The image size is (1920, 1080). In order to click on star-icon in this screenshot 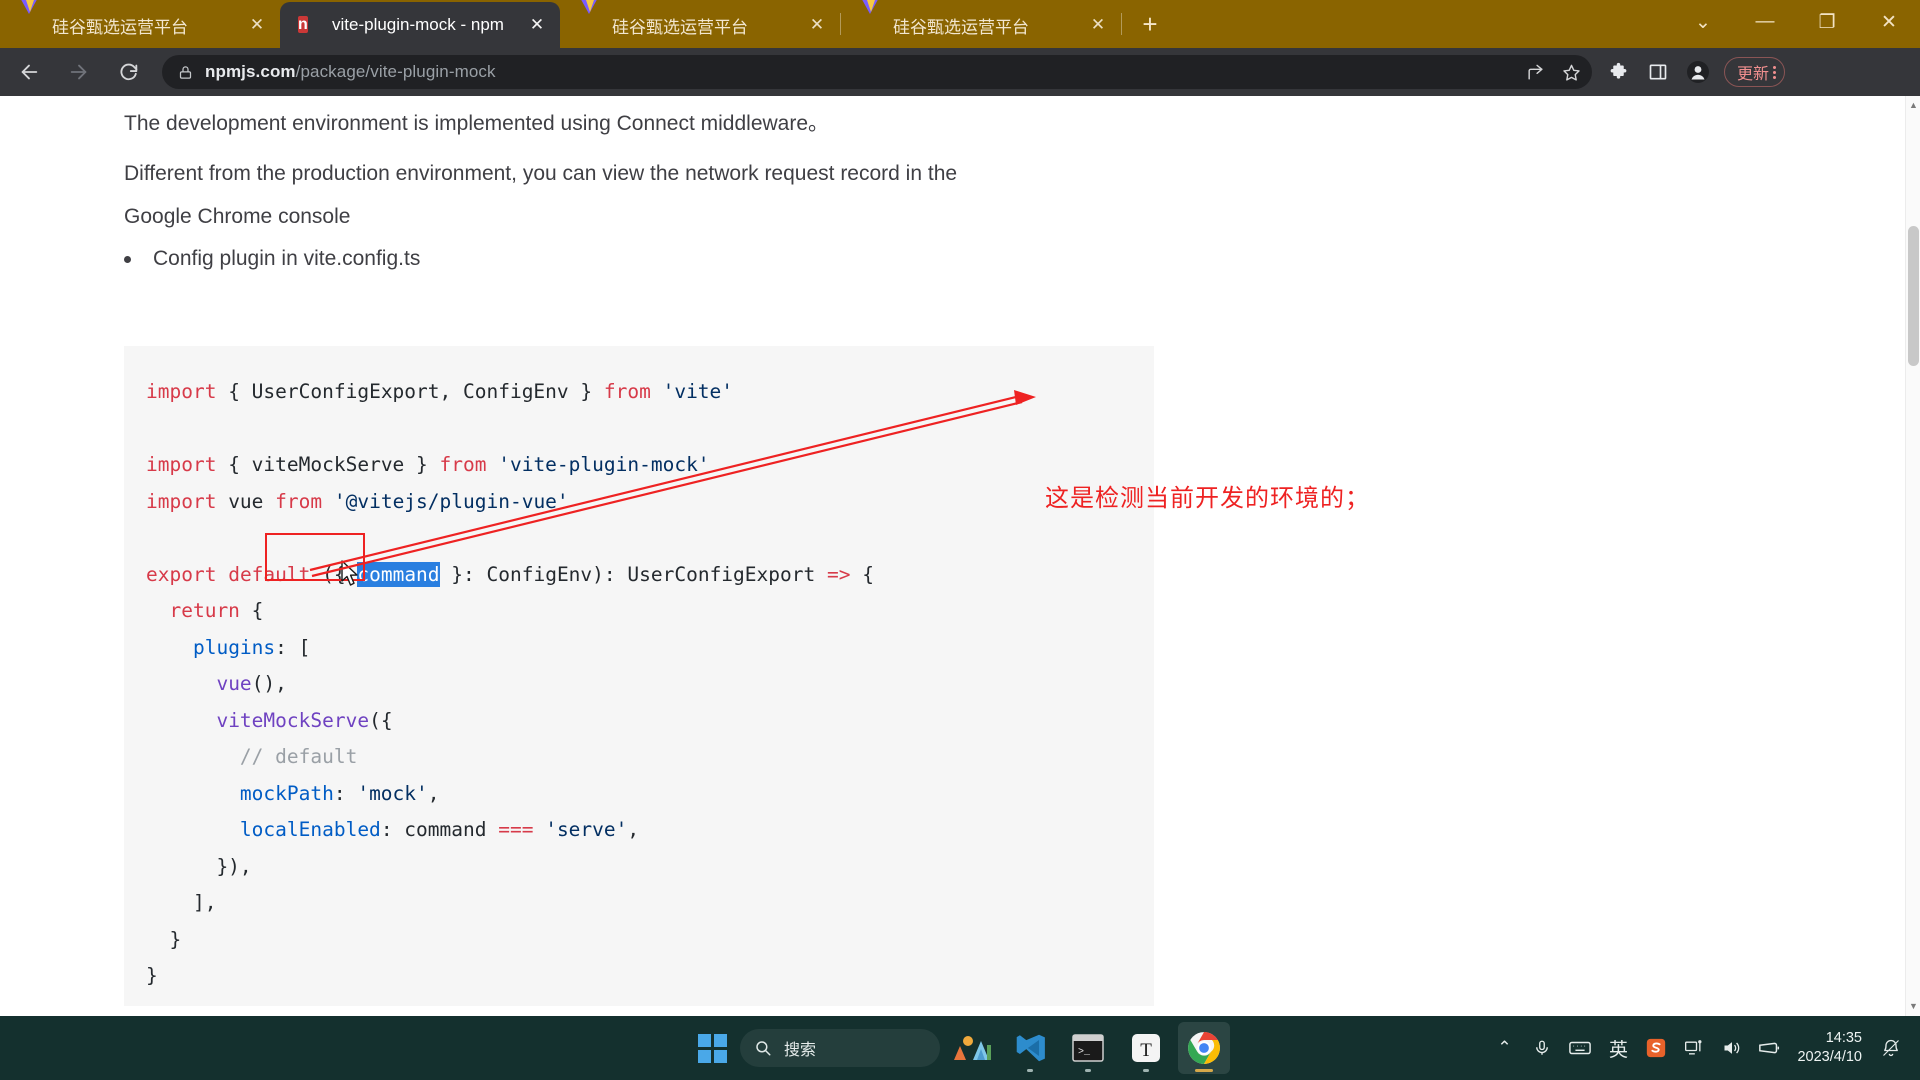, I will do `click(1571, 72)`.